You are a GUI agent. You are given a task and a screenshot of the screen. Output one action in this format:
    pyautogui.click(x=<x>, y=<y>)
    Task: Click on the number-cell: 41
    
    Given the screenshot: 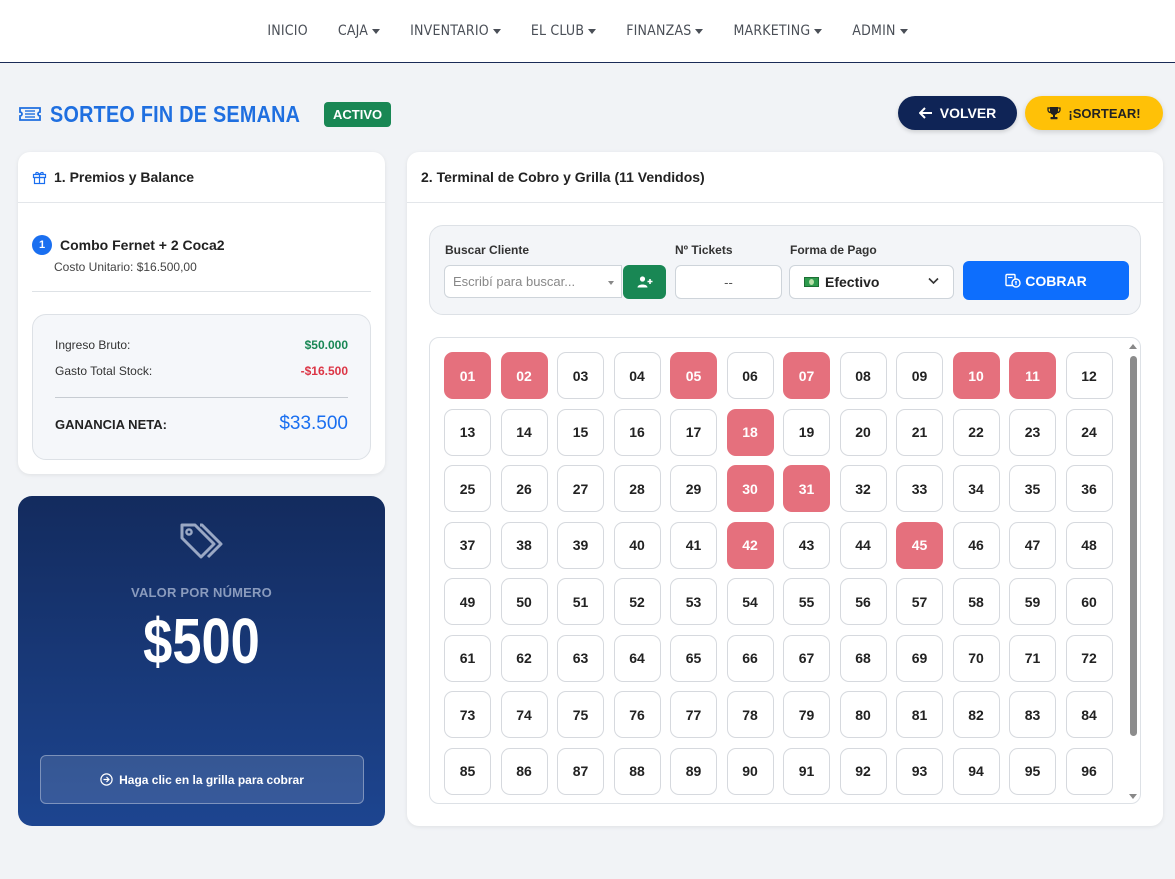 What is the action you would take?
    pyautogui.click(x=693, y=545)
    